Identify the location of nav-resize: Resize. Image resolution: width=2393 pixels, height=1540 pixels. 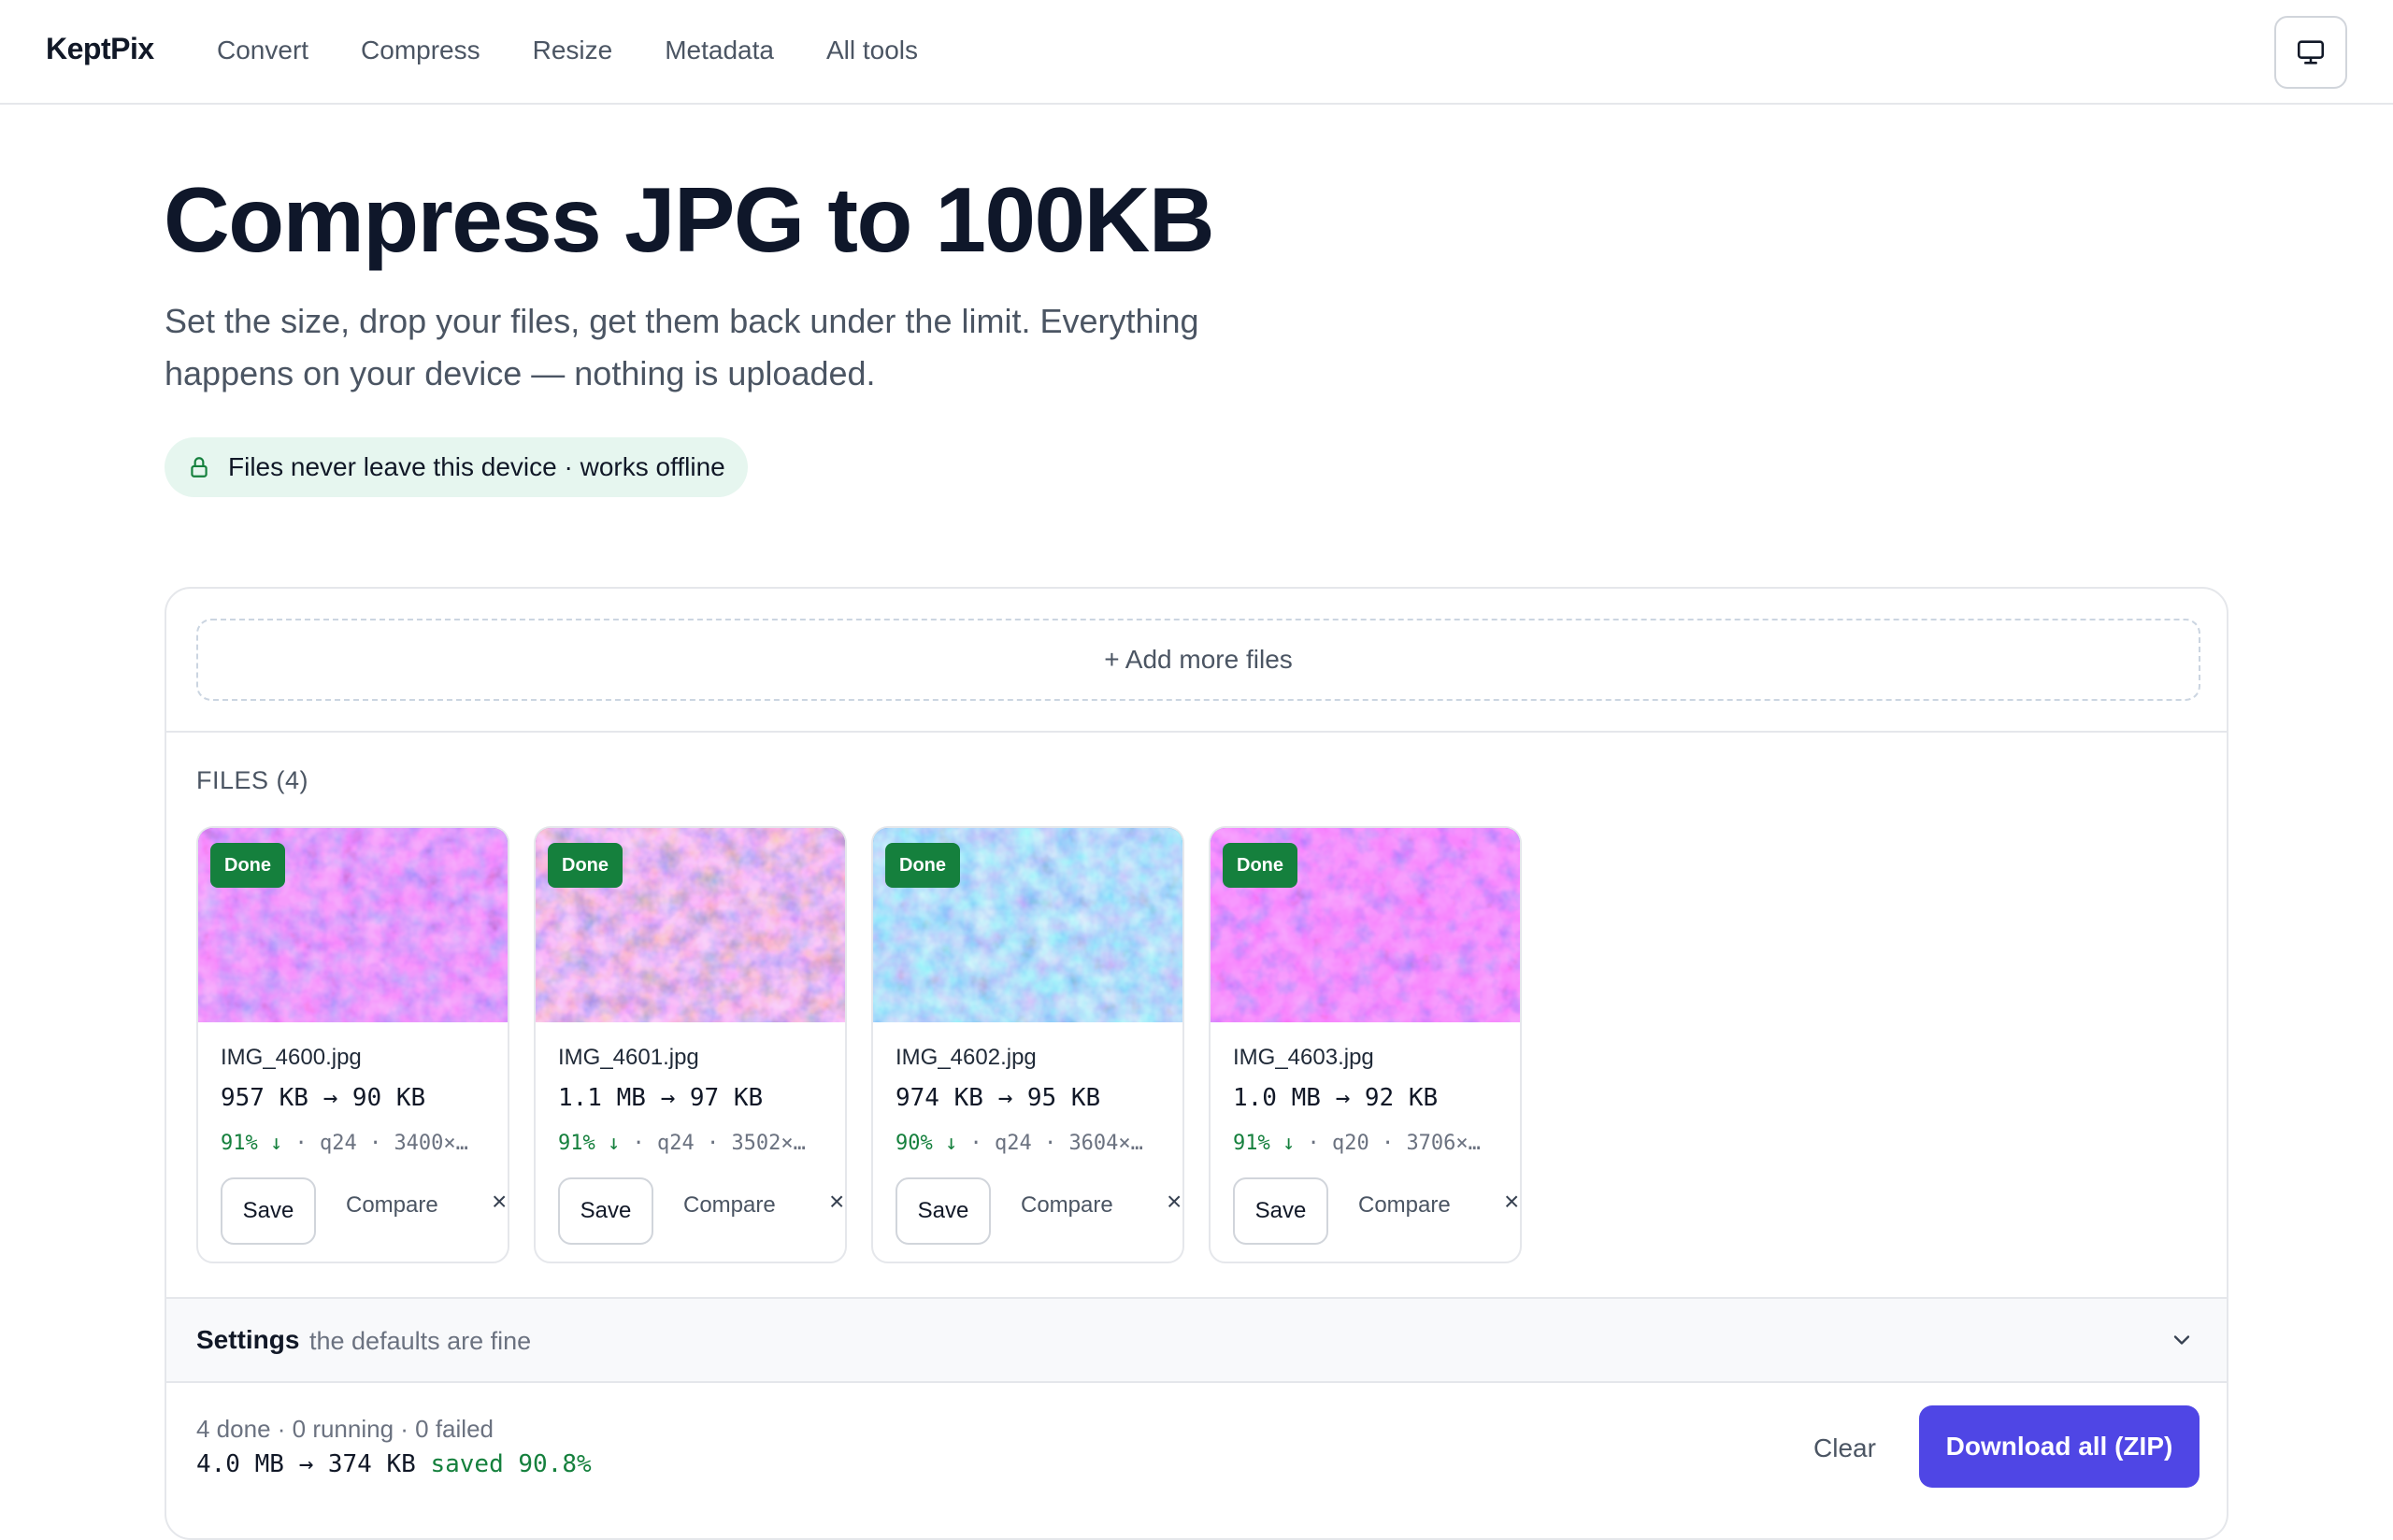
(573, 50).